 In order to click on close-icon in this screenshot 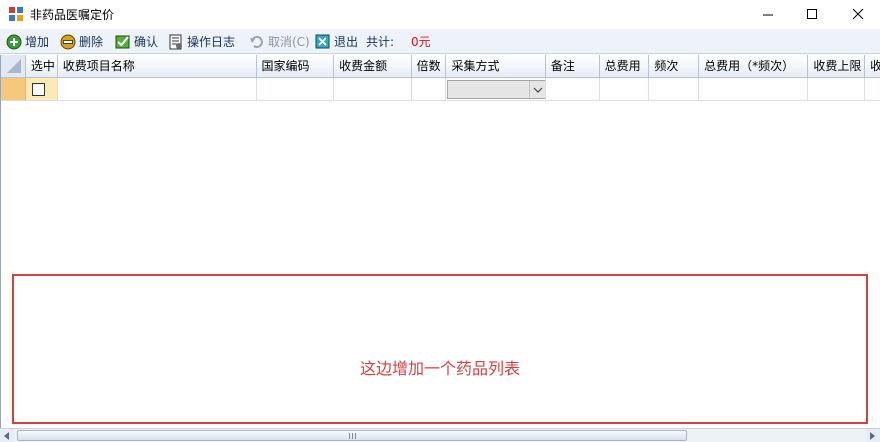, I will do `click(857, 13)`.